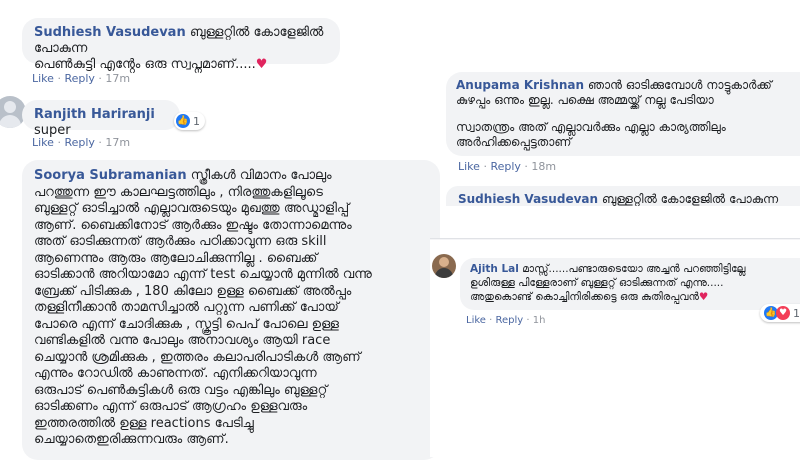 Image resolution: width=800 pixels, height=460 pixels. I want to click on reaction-count: 👍 ♥ 13, so click(780, 313).